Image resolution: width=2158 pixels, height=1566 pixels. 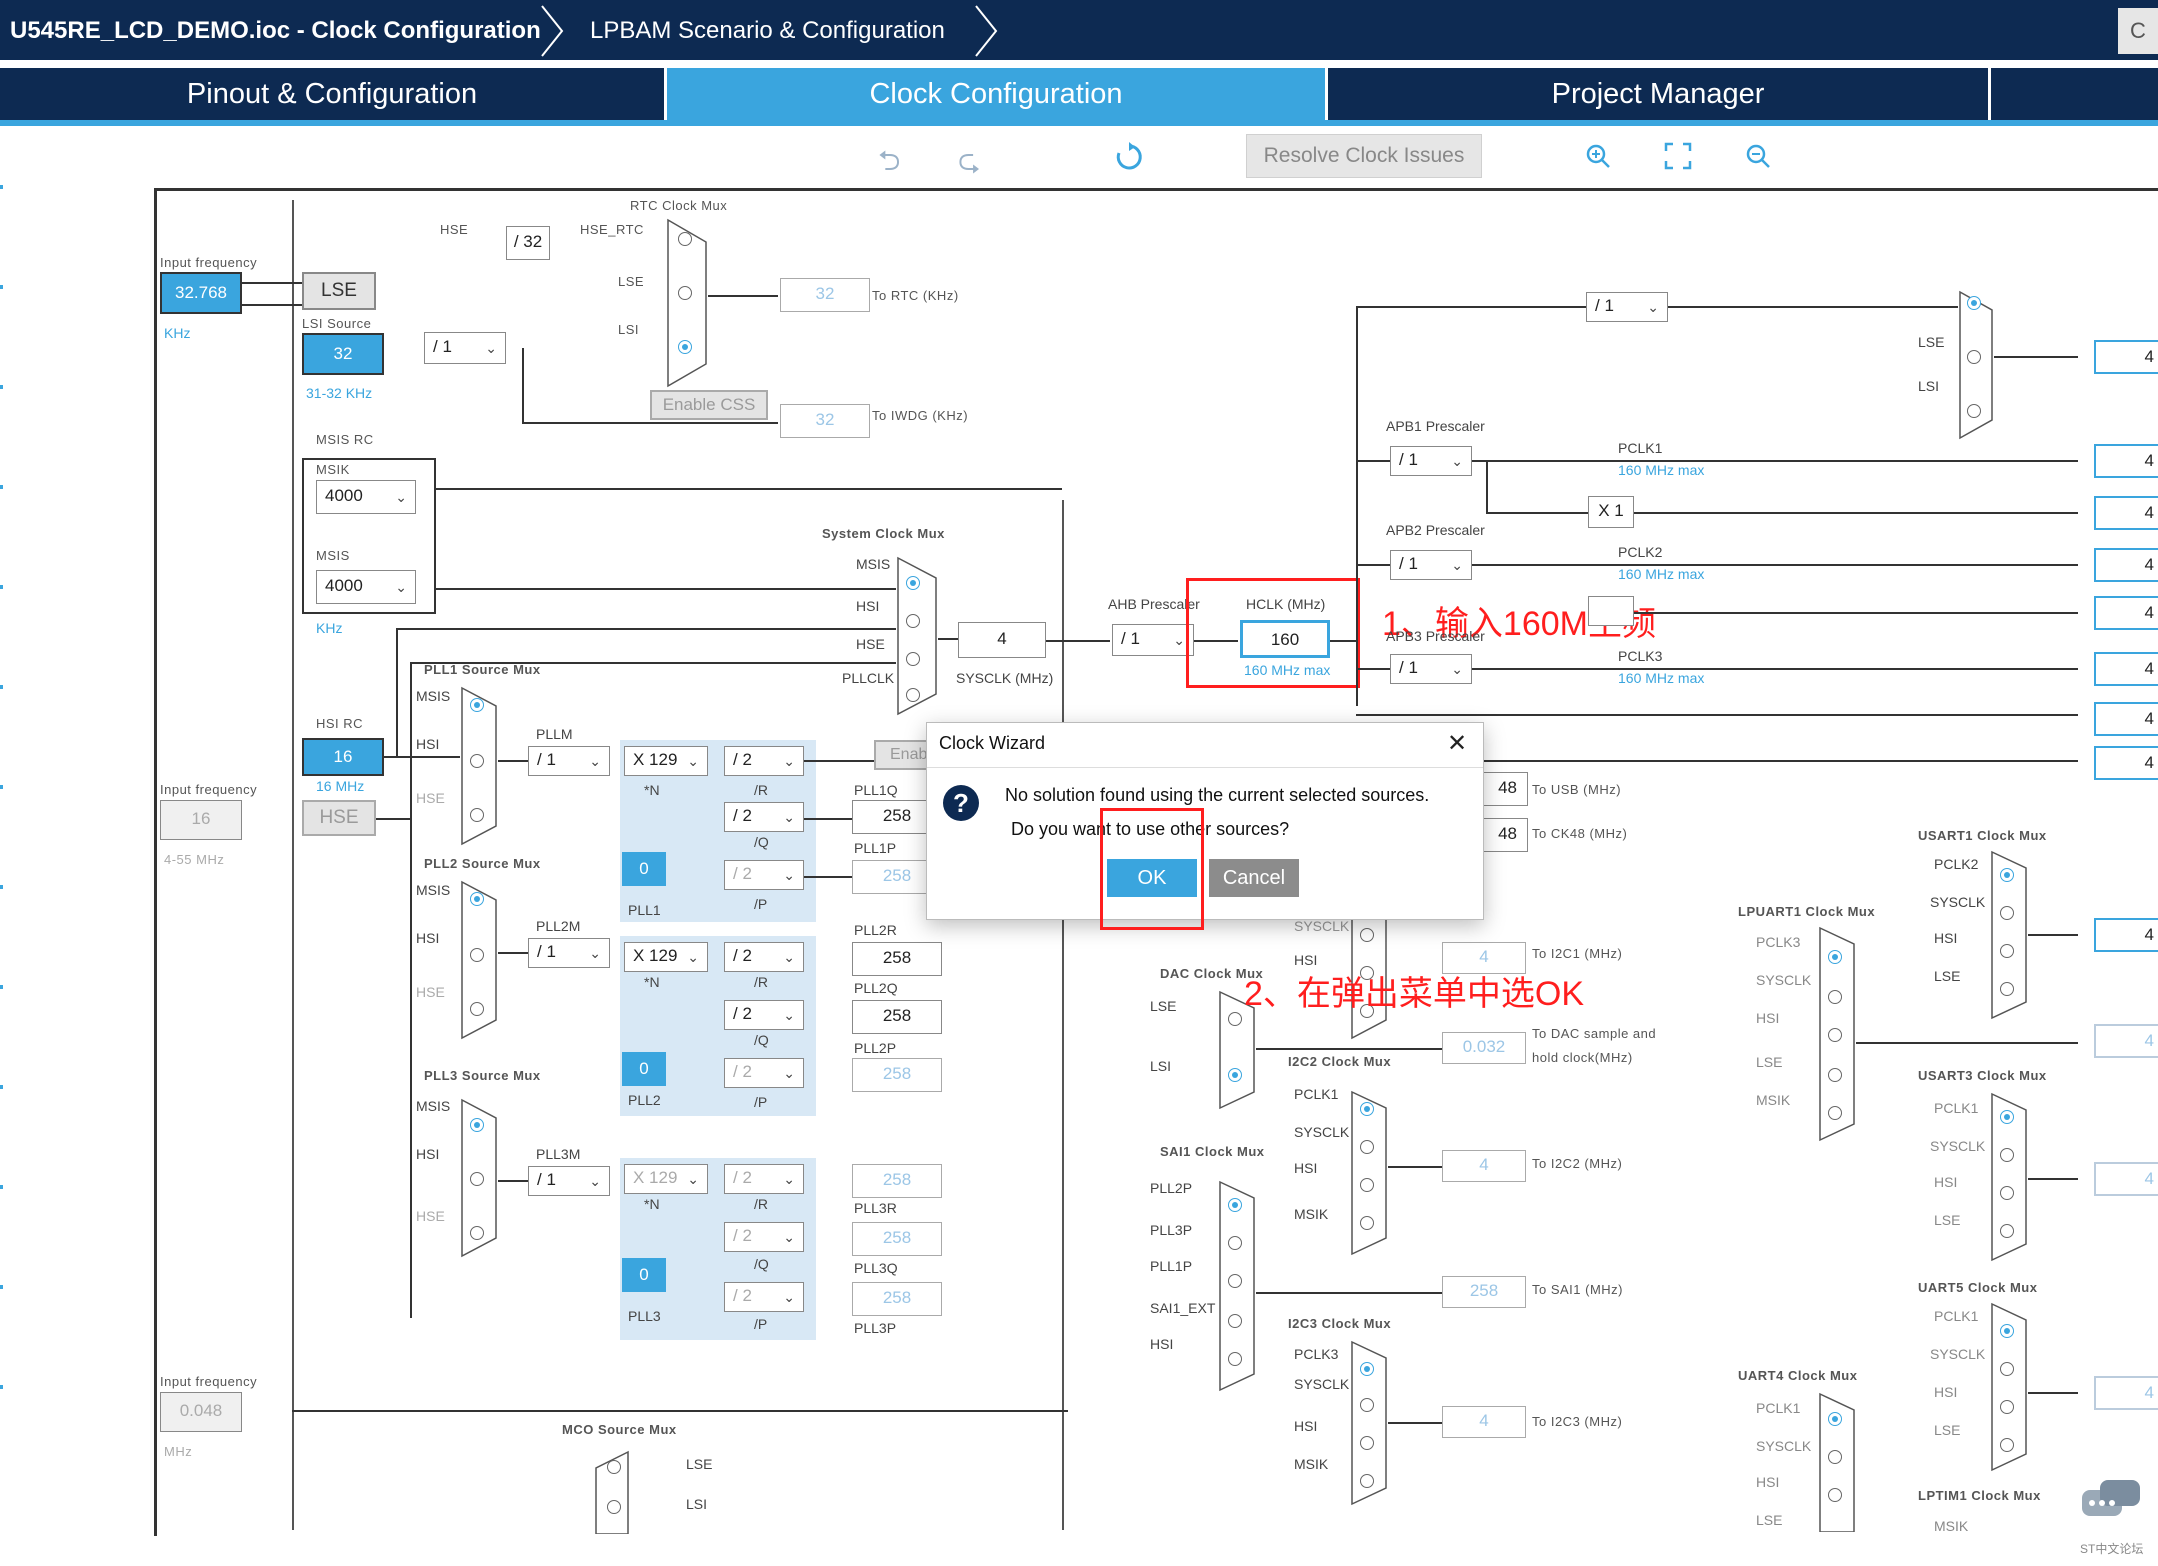 I want to click on i2c1-mux-option-sysclk, so click(x=1367, y=935).